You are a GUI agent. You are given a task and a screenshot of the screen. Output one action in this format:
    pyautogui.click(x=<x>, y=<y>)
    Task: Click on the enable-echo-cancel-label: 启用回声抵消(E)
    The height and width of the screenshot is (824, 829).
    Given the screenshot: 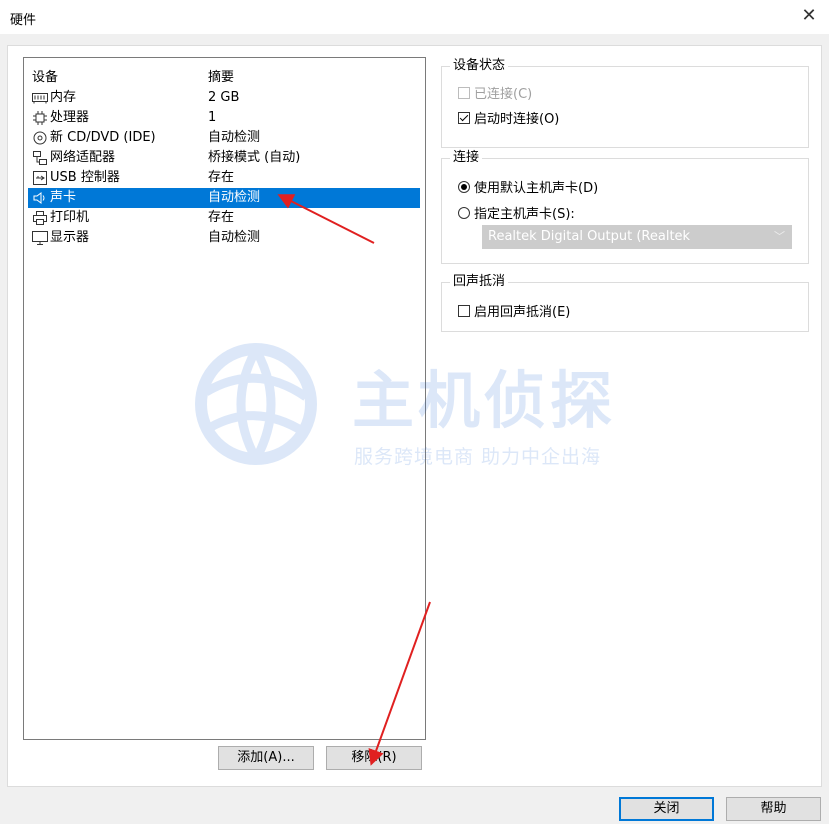 What is the action you would take?
    pyautogui.click(x=522, y=312)
    